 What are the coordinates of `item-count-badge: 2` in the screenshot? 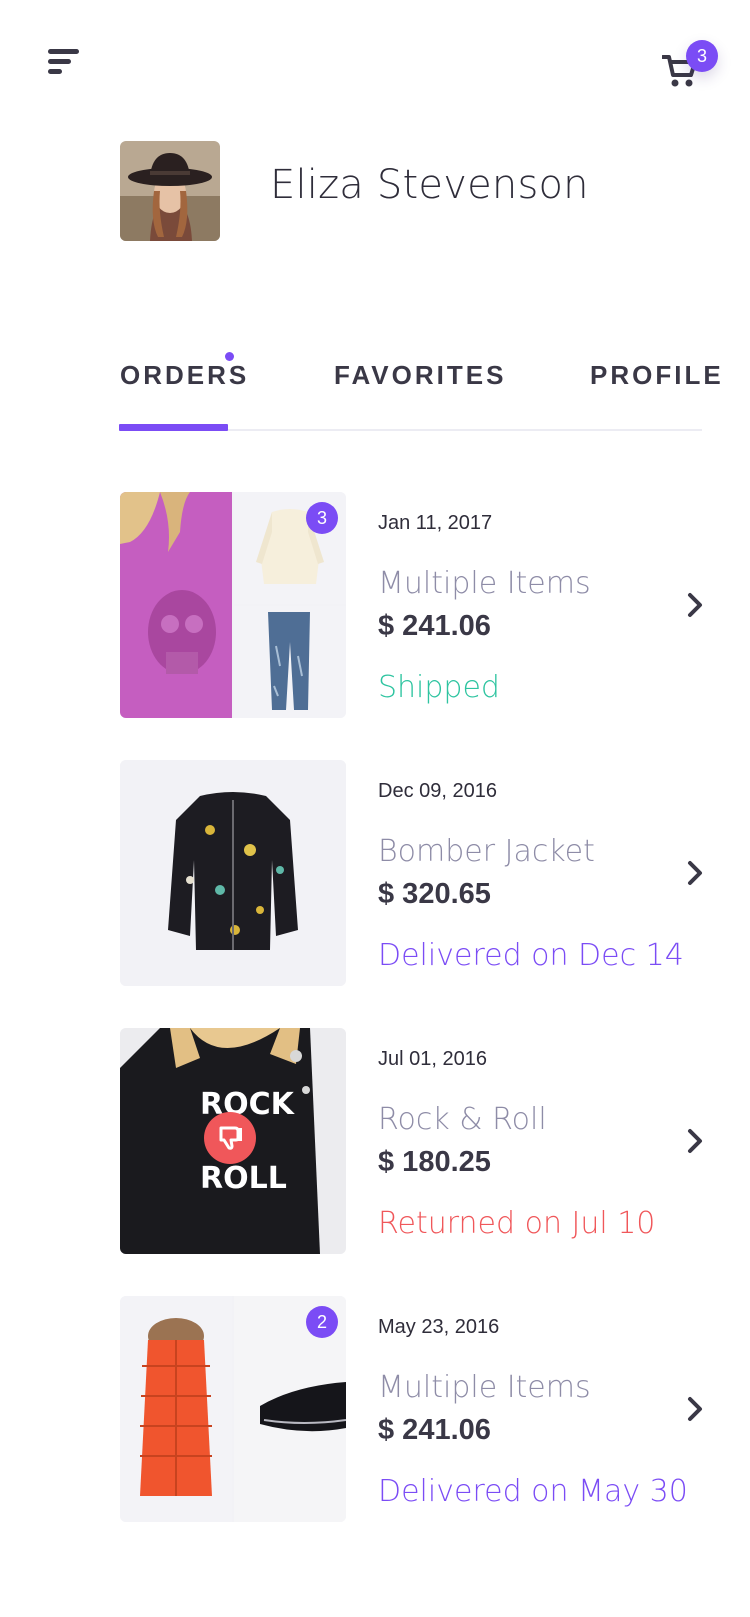 It's located at (322, 1322).